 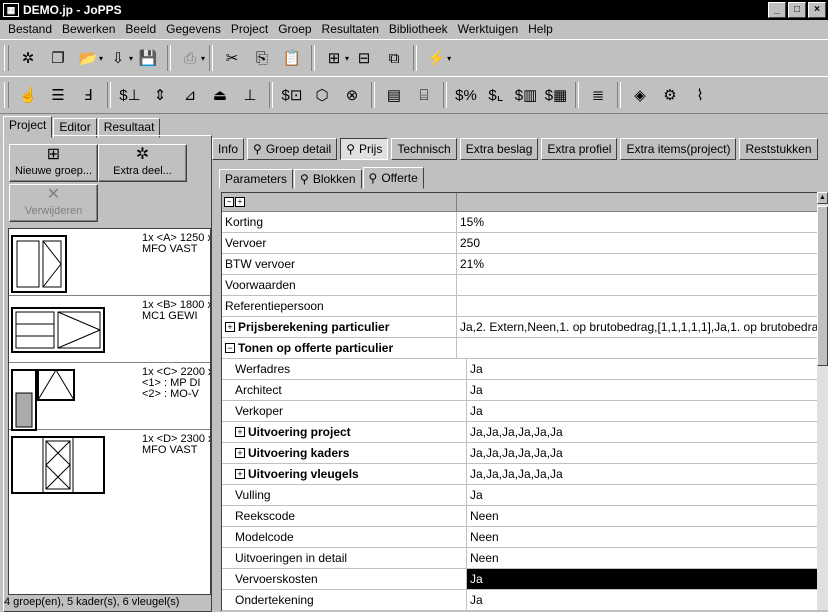 What do you see at coordinates (418, 29) in the screenshot?
I see `menu-bibliotheek: Bibliotheek` at bounding box center [418, 29].